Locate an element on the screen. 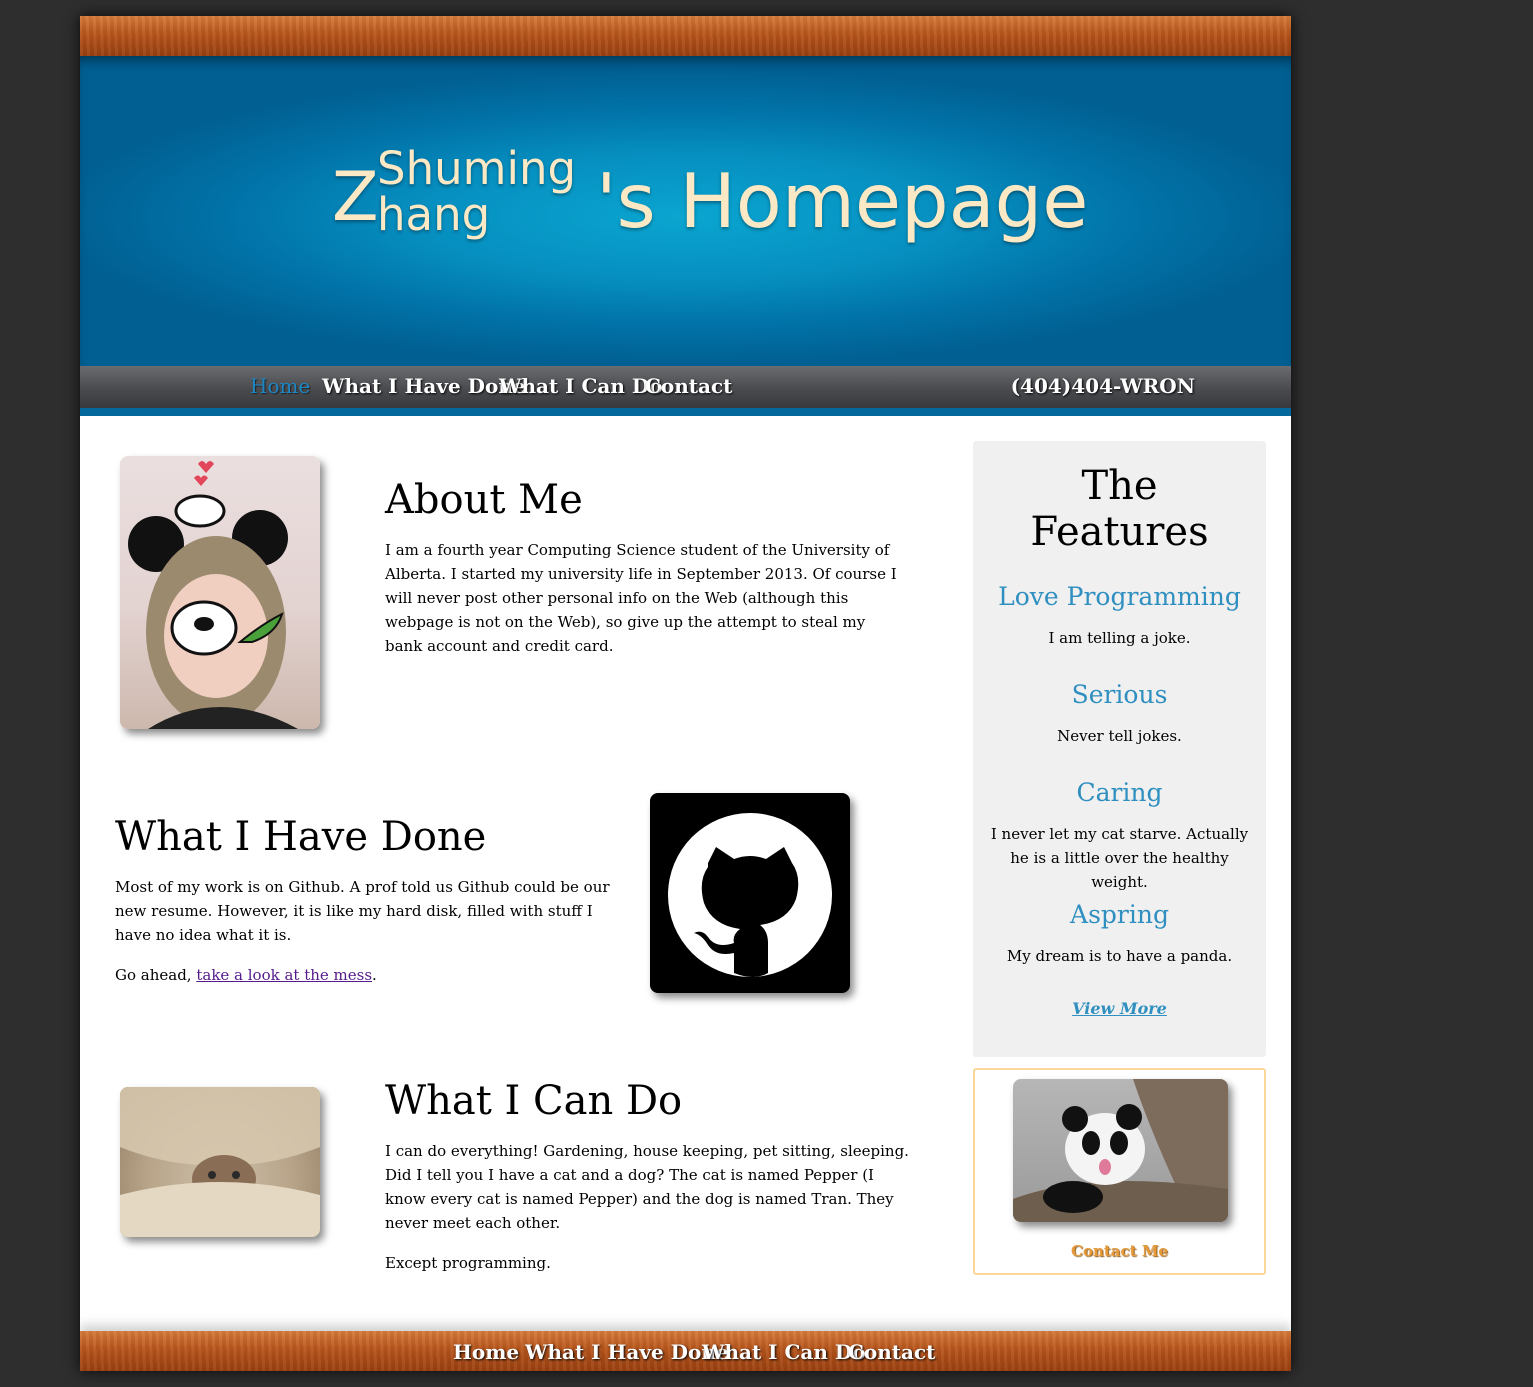 Image resolution: width=1533 pixels, height=1387 pixels. nav-home: Home is located at coordinates (280, 386).